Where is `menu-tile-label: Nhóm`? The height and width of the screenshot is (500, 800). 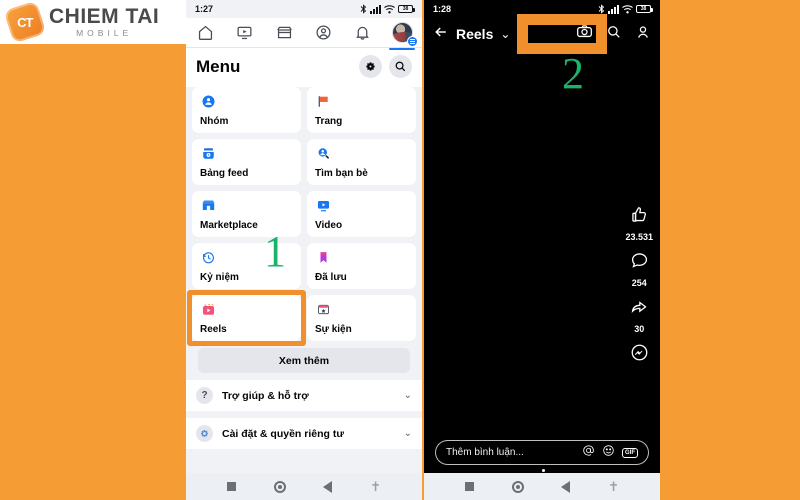
menu-tile-label: Nhóm is located at coordinates (214, 121).